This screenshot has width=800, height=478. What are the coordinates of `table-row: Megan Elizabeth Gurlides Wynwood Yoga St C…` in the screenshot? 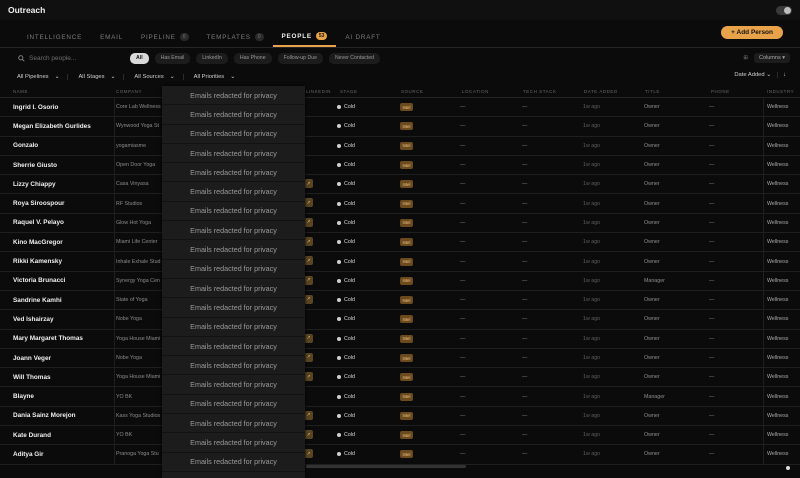 It's located at (400, 127).